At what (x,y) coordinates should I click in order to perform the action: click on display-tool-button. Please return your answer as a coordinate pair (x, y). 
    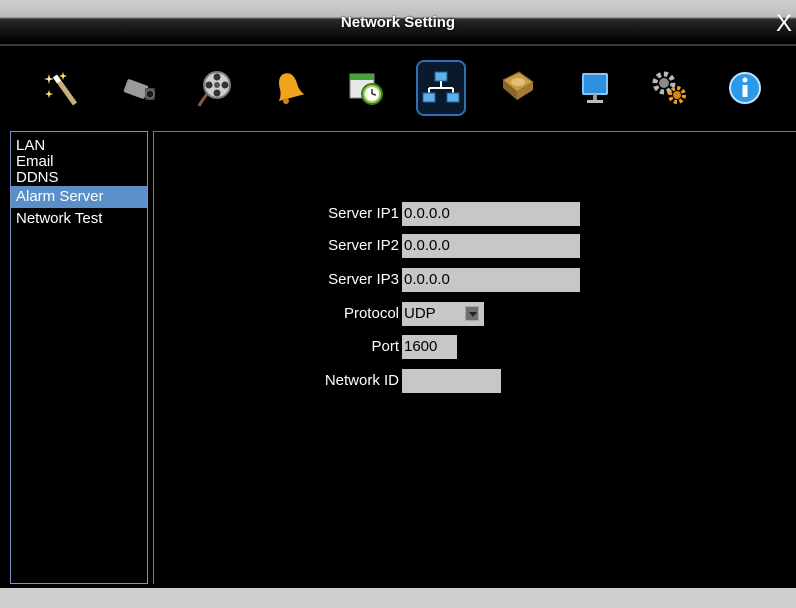
    Looking at the image, I should click on (595, 88).